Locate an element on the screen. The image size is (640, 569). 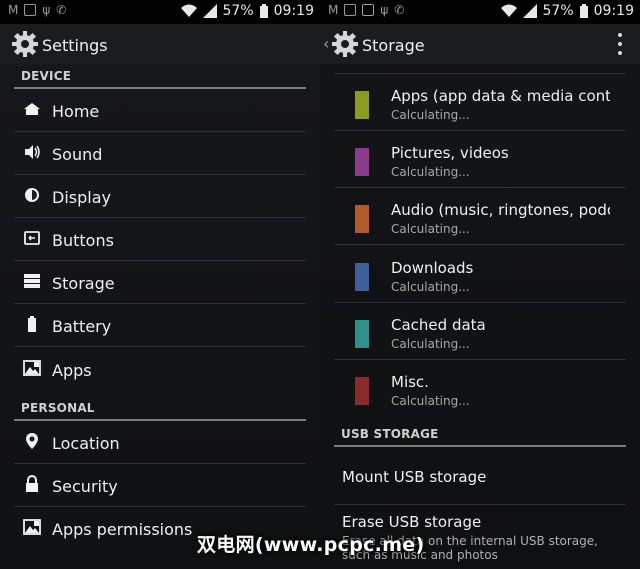
page-title: Storage is located at coordinates (393, 45).